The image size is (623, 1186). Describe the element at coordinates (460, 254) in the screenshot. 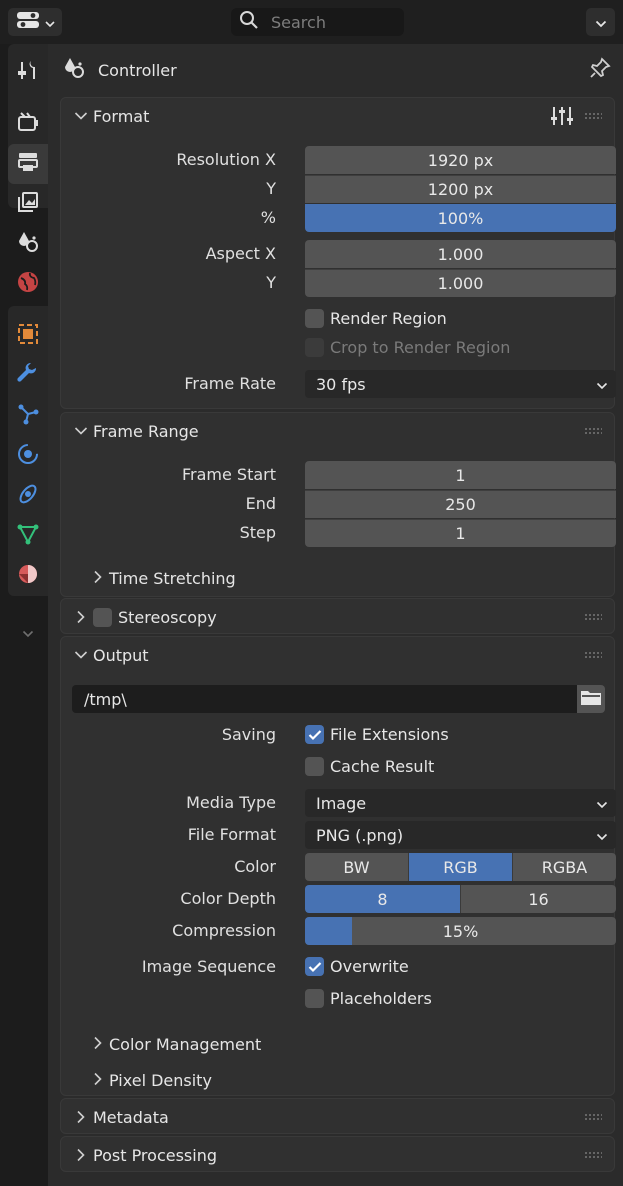

I see `aspect-x-field: 1.000` at that location.